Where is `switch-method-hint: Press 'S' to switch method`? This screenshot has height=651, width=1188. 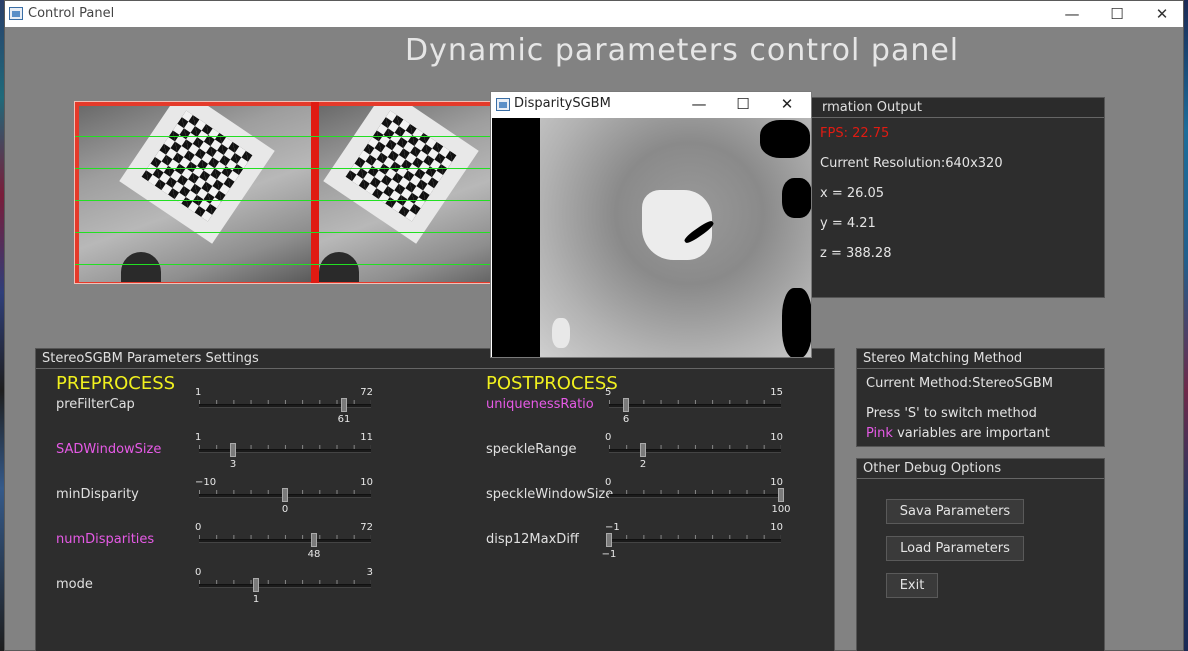 switch-method-hint: Press 'S' to switch method is located at coordinates (951, 413).